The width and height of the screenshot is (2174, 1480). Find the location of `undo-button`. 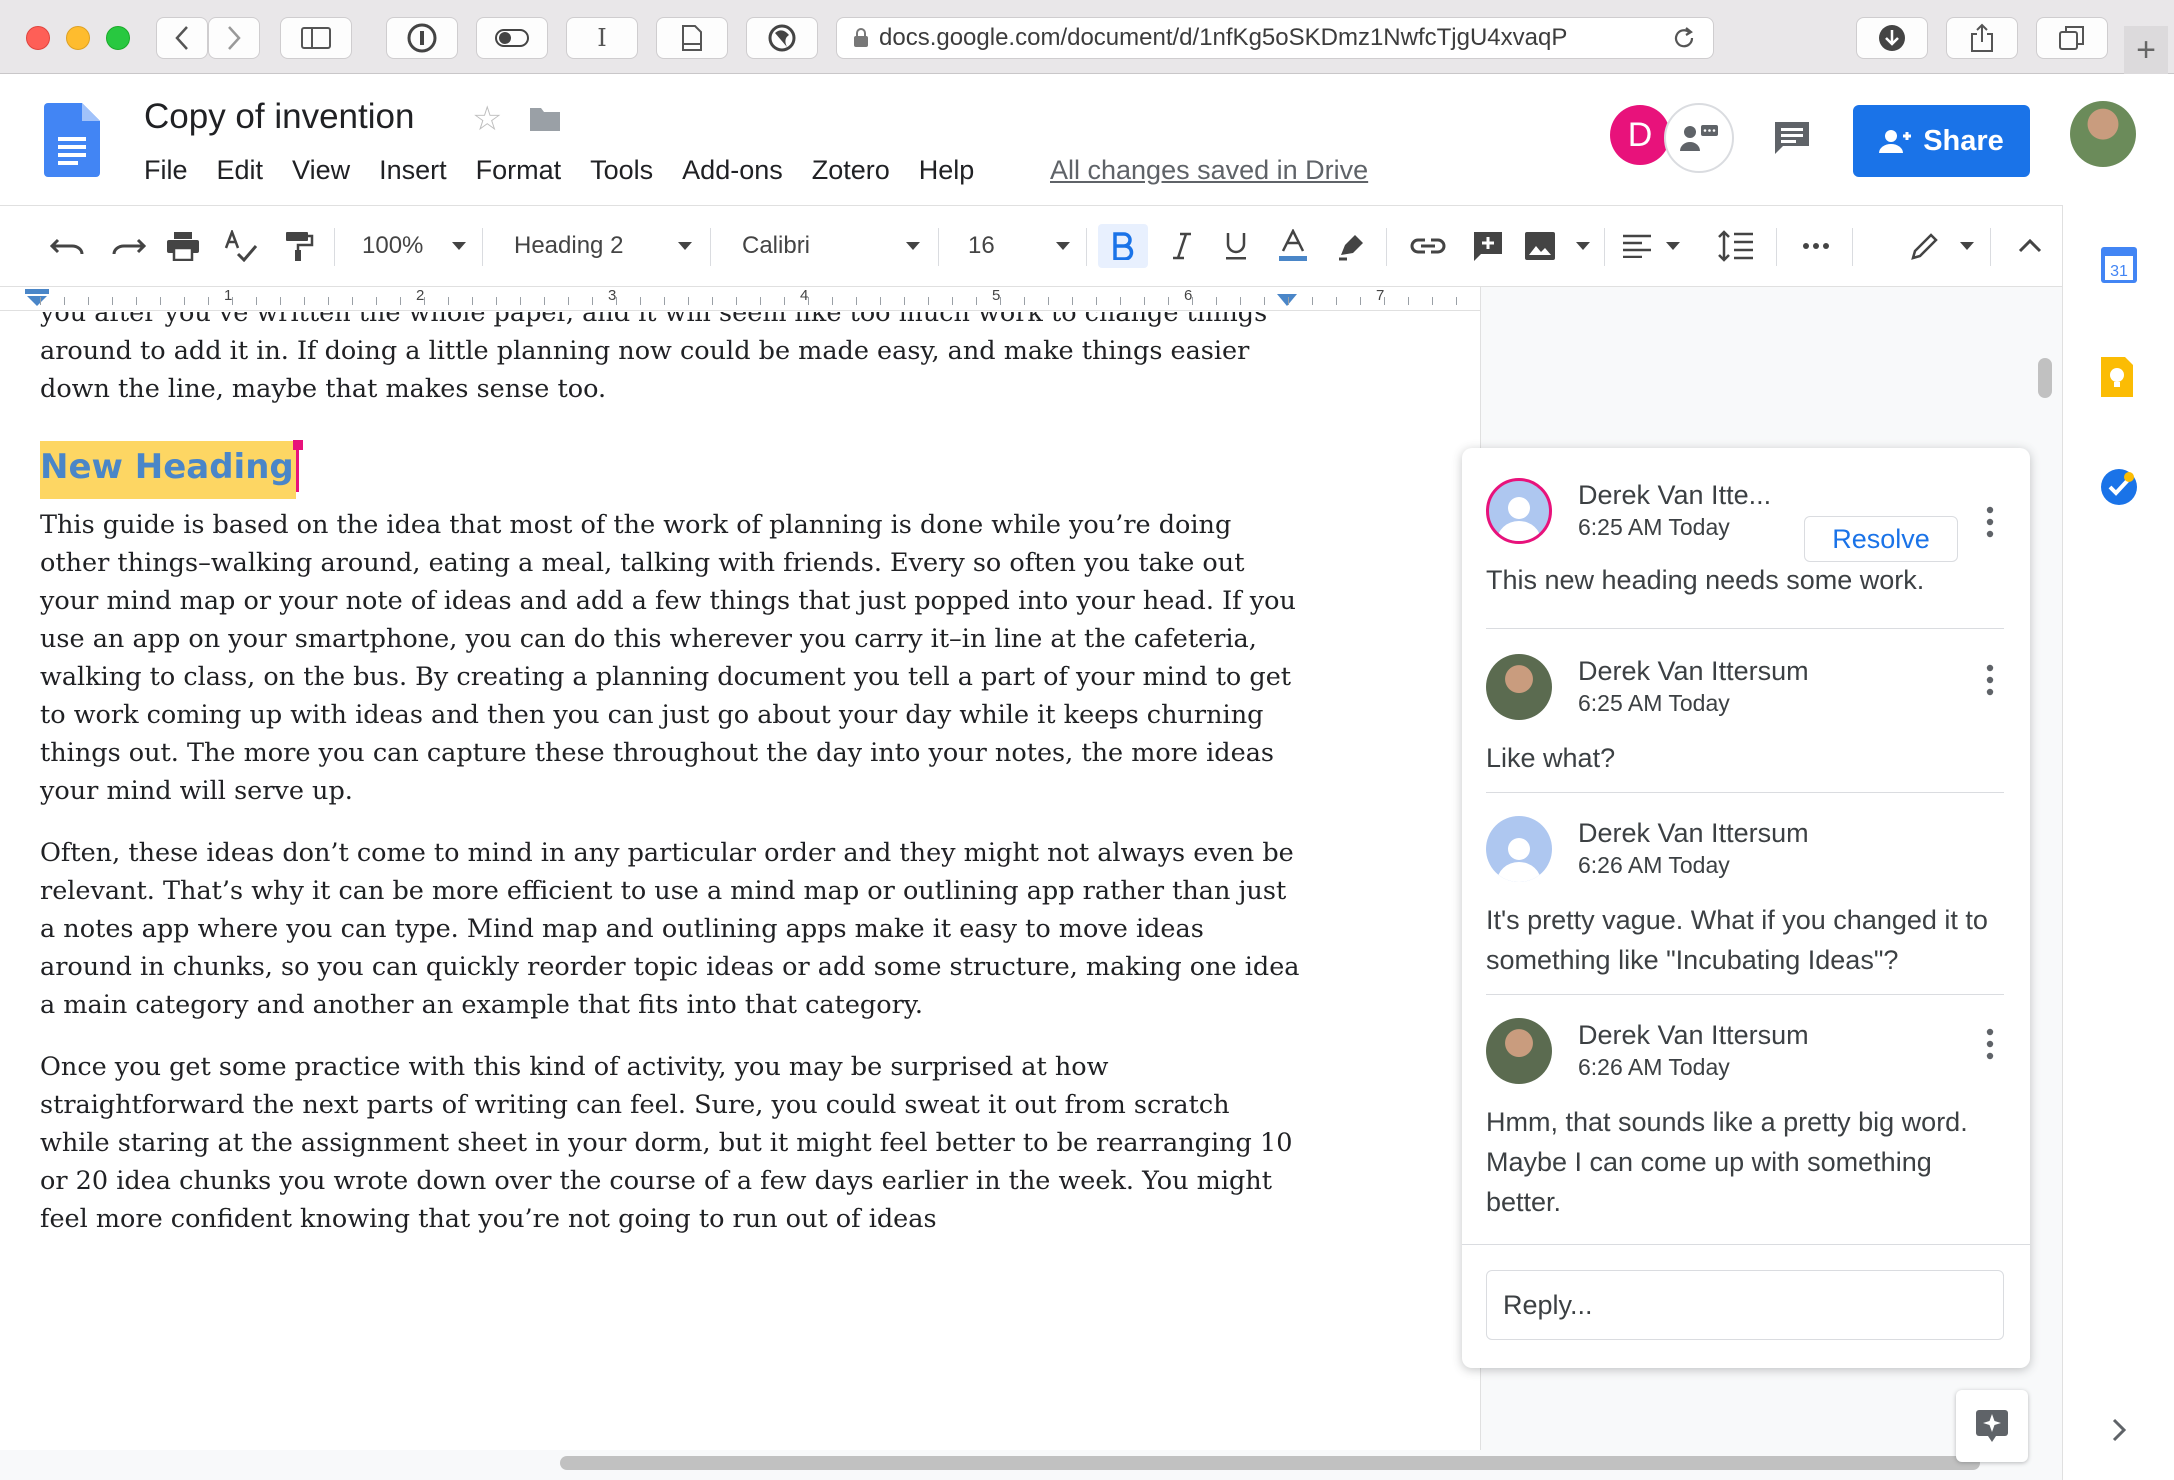

undo-button is located at coordinates (68, 246).